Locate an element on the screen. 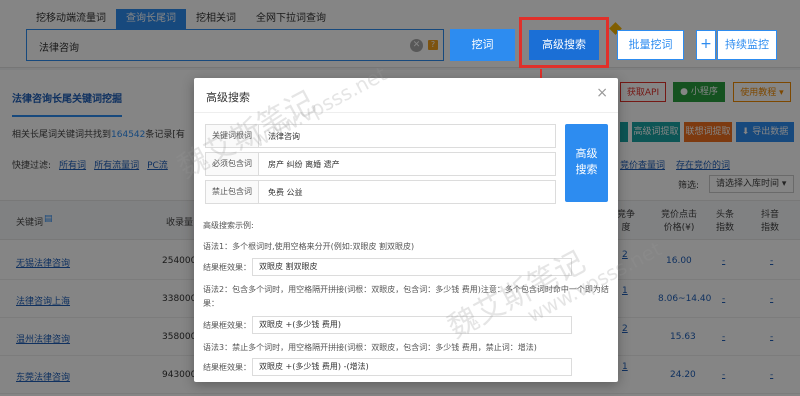  dig-button-top: 挖词 is located at coordinates (482, 45).